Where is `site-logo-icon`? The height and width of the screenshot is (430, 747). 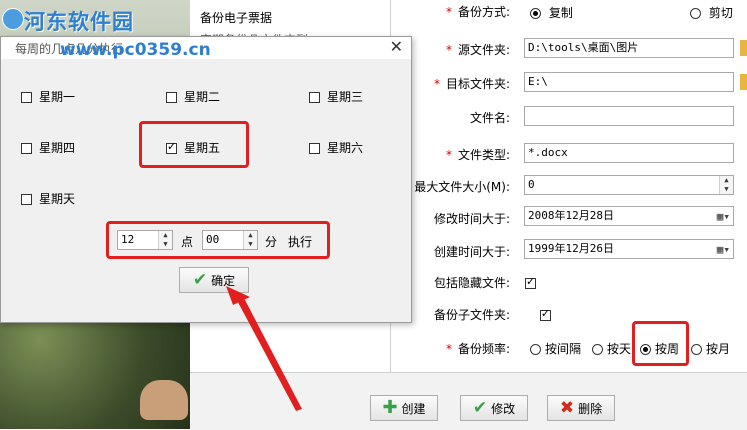
site-logo-icon is located at coordinates (13, 19).